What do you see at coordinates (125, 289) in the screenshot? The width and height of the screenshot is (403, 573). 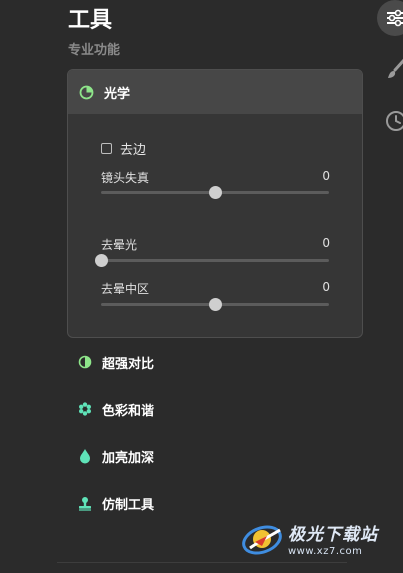 I see `devignette-center-label: 去晕中区` at bounding box center [125, 289].